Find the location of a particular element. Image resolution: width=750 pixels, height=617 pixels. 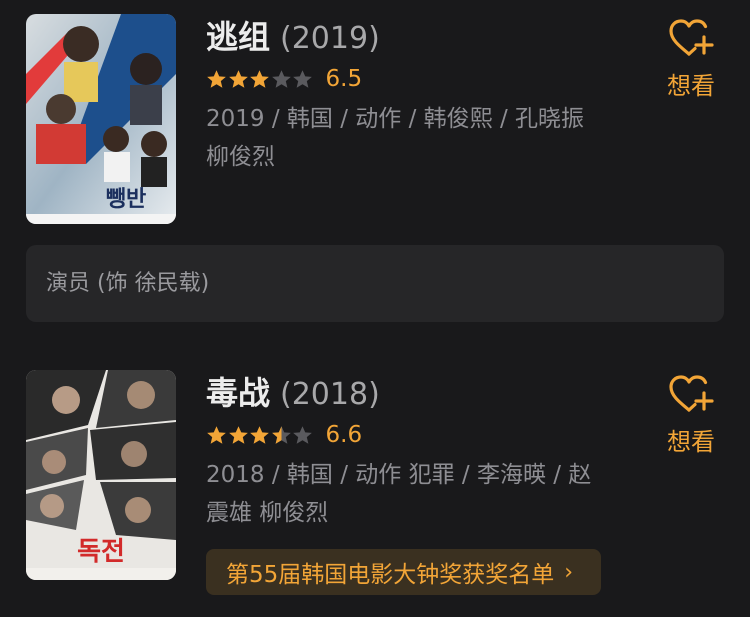

title-row: 毒战 (2018) is located at coordinates (293, 393).